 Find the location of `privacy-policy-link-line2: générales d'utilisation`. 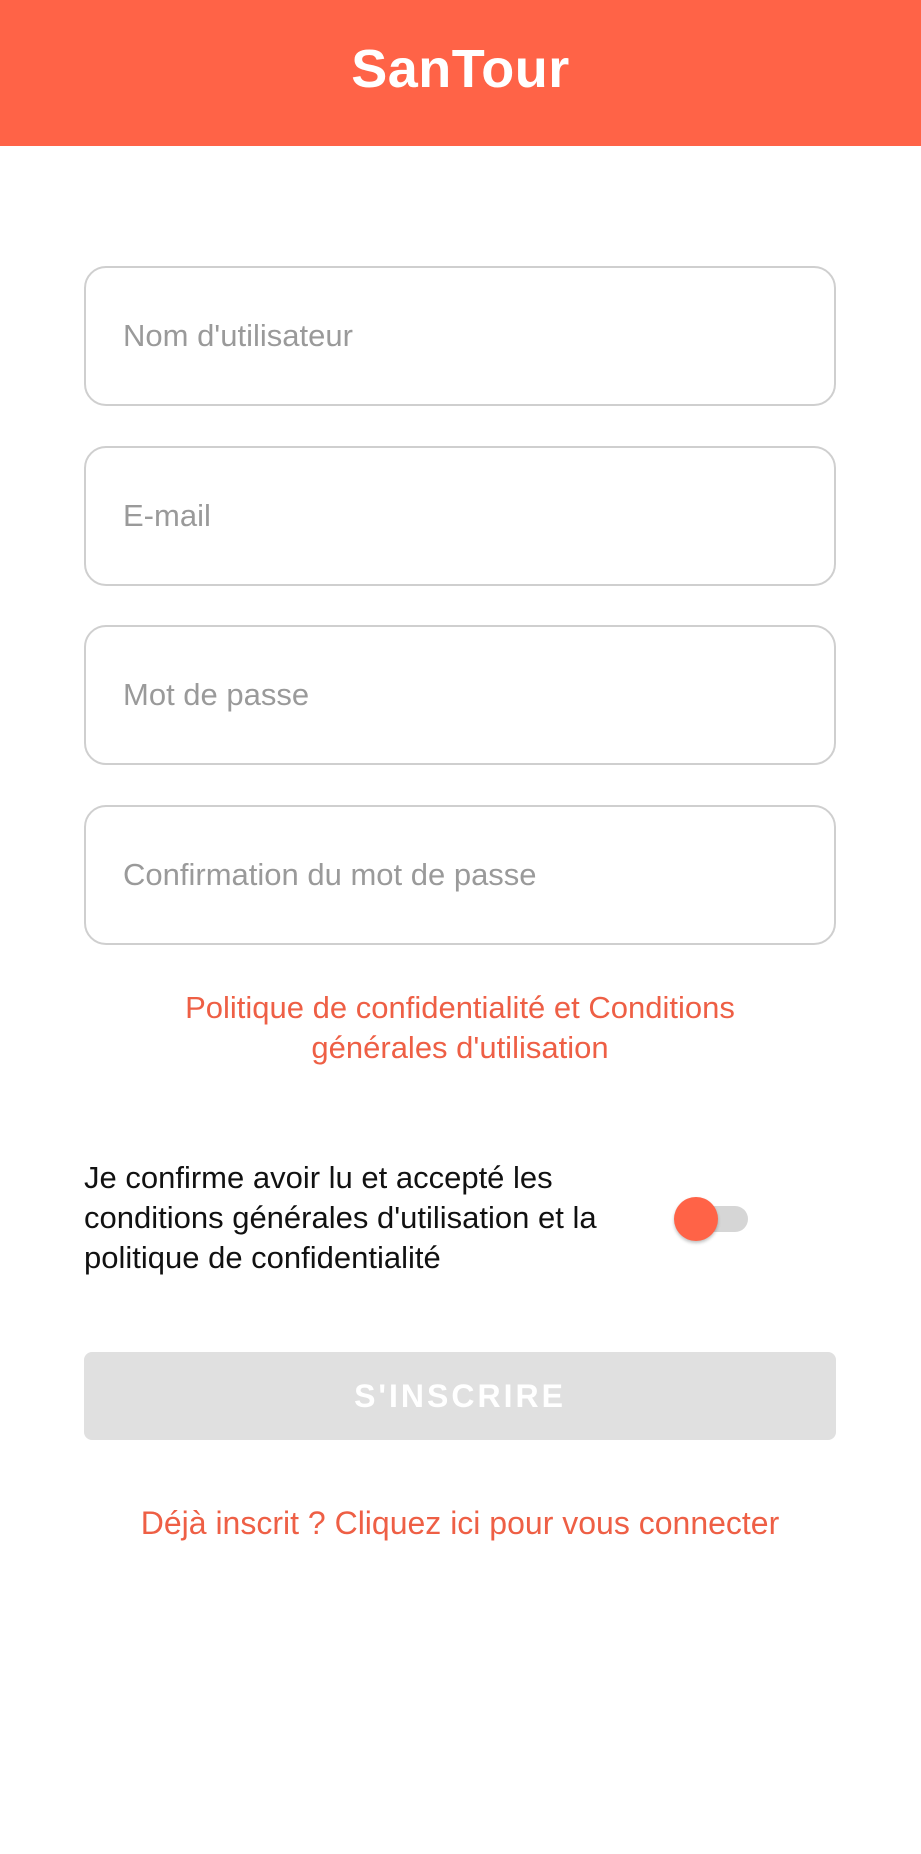

privacy-policy-link-line2: générales d'utilisation is located at coordinates (460, 1047).